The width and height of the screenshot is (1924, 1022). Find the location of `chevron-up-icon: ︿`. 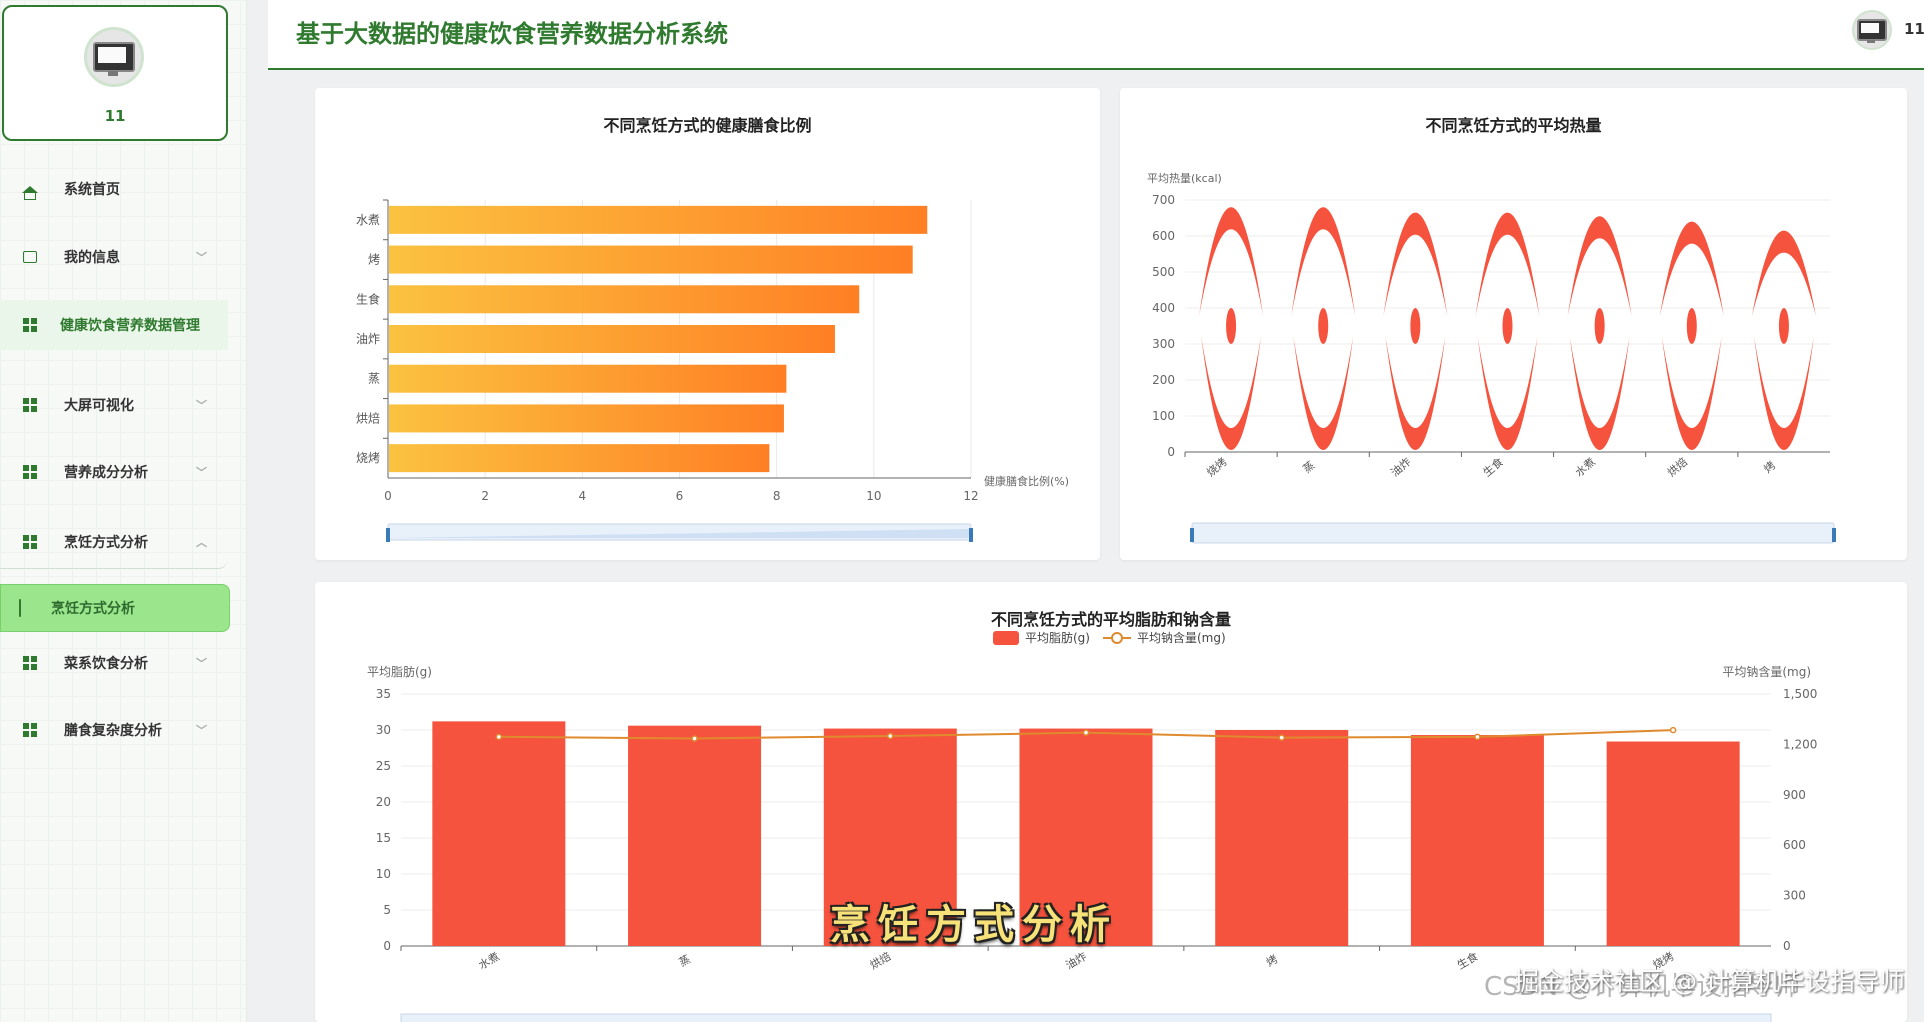

chevron-up-icon: ︿ is located at coordinates (201, 542).